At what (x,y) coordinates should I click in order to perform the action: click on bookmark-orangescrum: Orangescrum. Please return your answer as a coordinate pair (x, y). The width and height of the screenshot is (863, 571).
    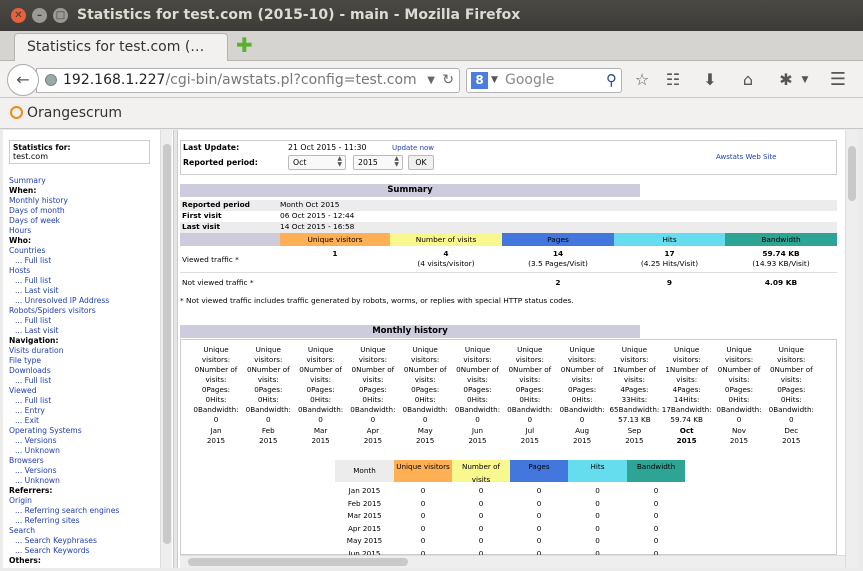
    Looking at the image, I should click on (74, 113).